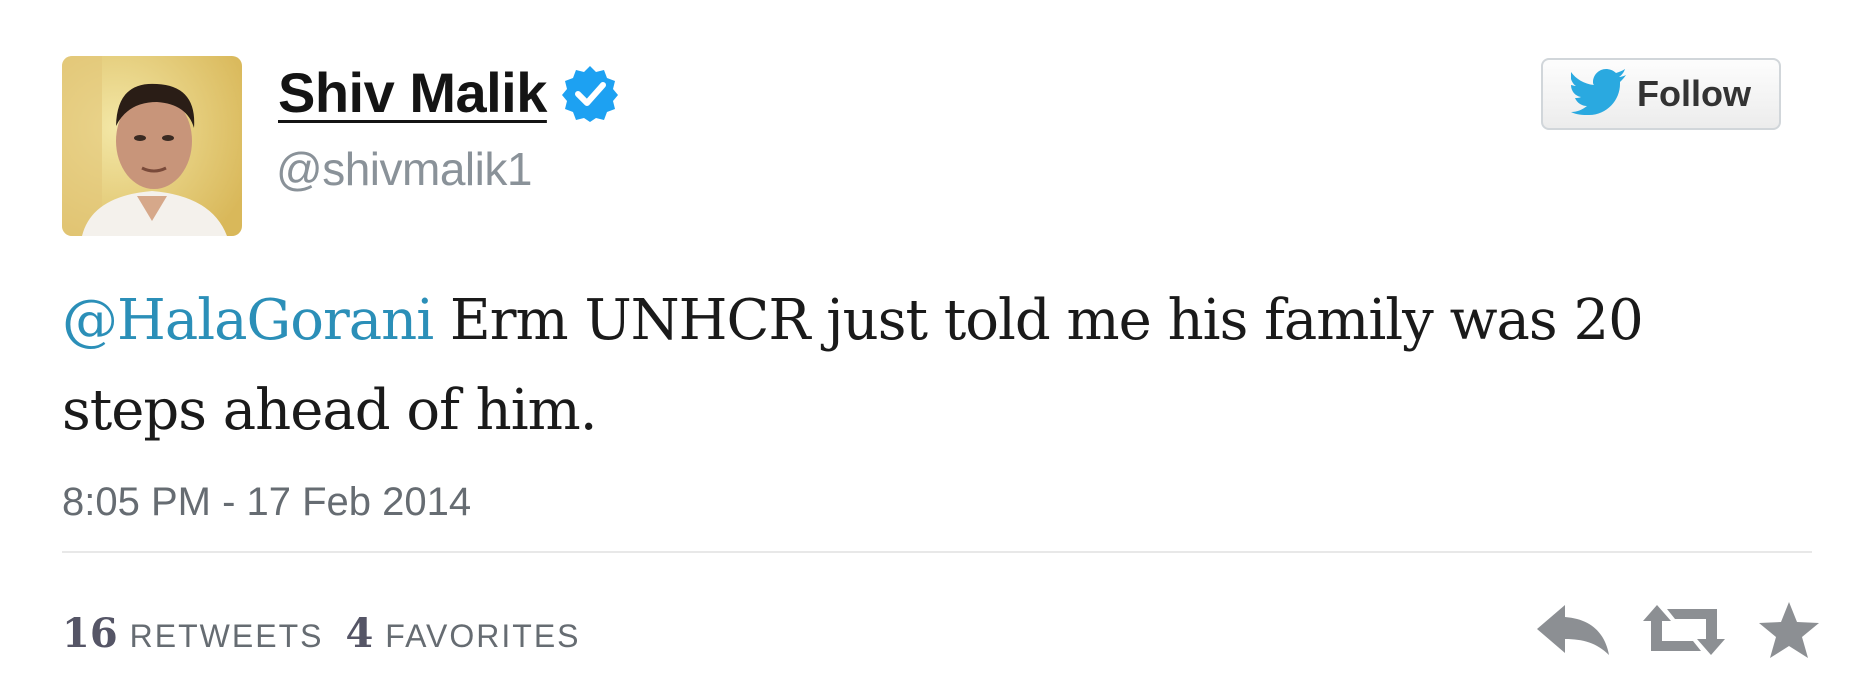 The image size is (1871, 700). I want to click on follow-button-label: Follow, so click(1694, 93).